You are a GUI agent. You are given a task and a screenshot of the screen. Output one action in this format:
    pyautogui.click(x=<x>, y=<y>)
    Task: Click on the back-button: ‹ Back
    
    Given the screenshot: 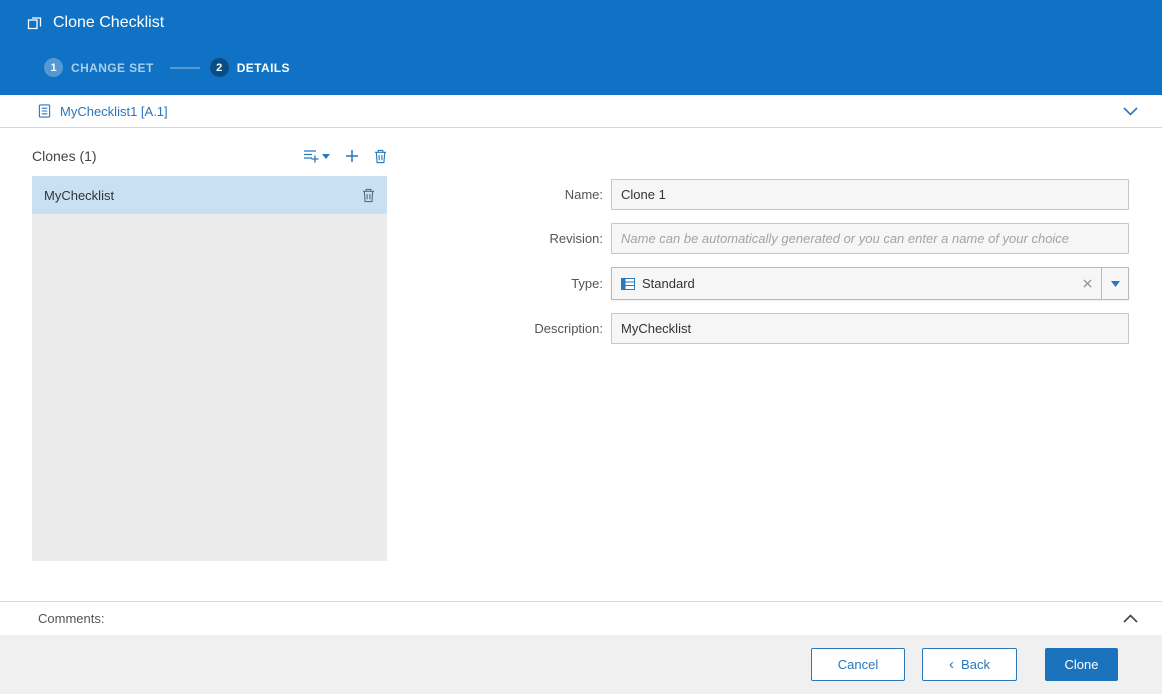 What is the action you would take?
    pyautogui.click(x=969, y=664)
    